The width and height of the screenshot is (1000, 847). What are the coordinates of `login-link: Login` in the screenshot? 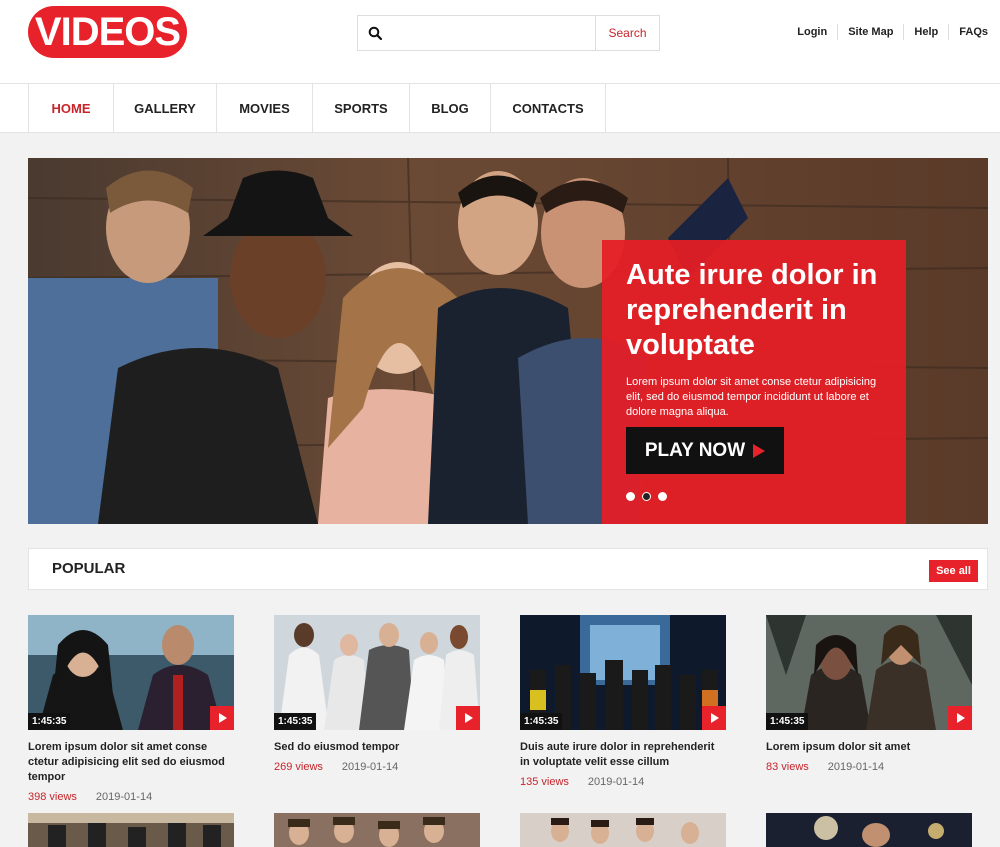 It's located at (812, 32).